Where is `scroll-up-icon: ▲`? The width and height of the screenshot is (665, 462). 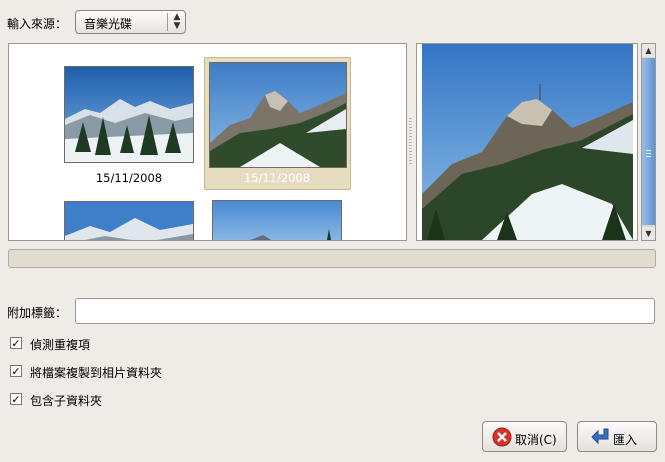
scroll-up-icon: ▲ is located at coordinates (648, 50).